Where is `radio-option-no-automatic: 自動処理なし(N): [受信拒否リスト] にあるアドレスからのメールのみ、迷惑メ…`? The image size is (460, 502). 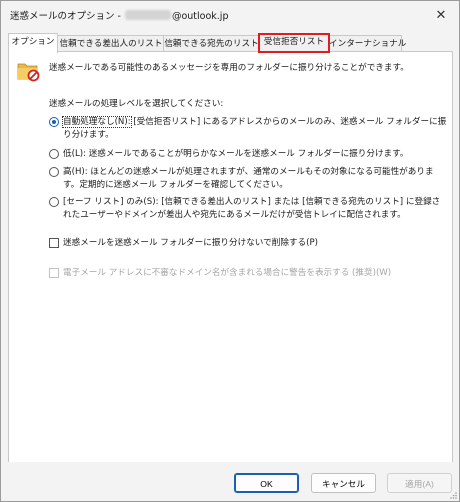 radio-option-no-automatic: 自動処理なし(N): [受信拒否リスト] にあるアドレスからのメールのみ、迷惑メ… is located at coordinates (248, 129).